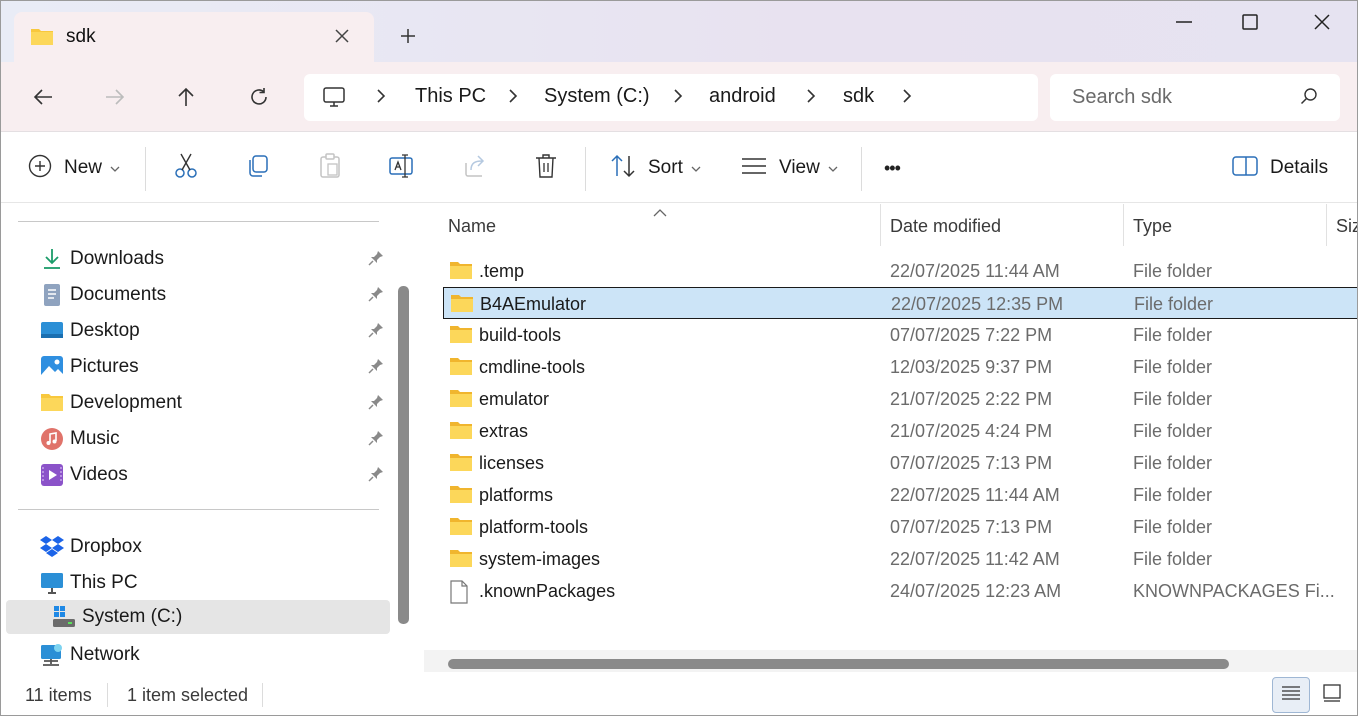 The width and height of the screenshot is (1358, 716). What do you see at coordinates (861, 169) in the screenshot?
I see `toolbar-divider` at bounding box center [861, 169].